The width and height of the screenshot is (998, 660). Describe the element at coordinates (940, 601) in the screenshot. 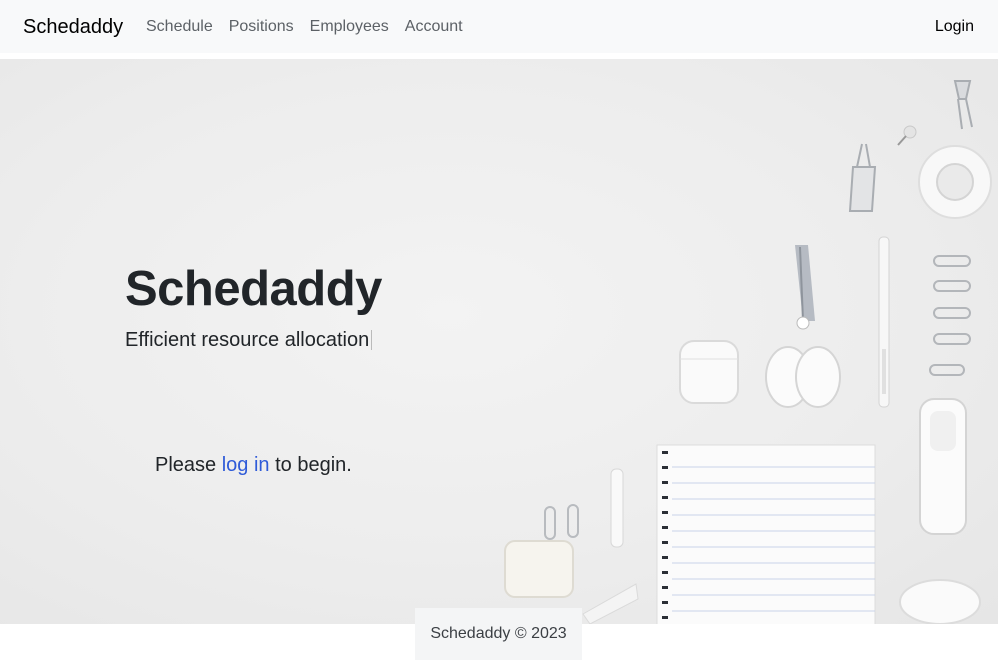

I see `thread-spool-image` at that location.